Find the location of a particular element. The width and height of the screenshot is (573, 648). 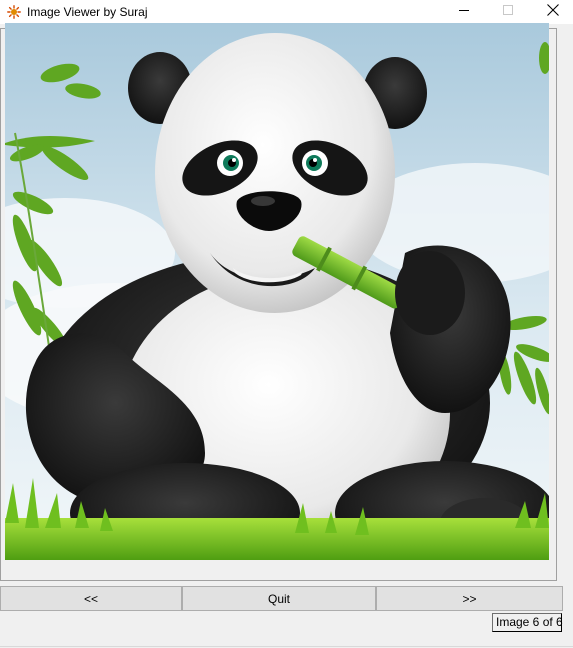

minimize-icon is located at coordinates (464, 12).